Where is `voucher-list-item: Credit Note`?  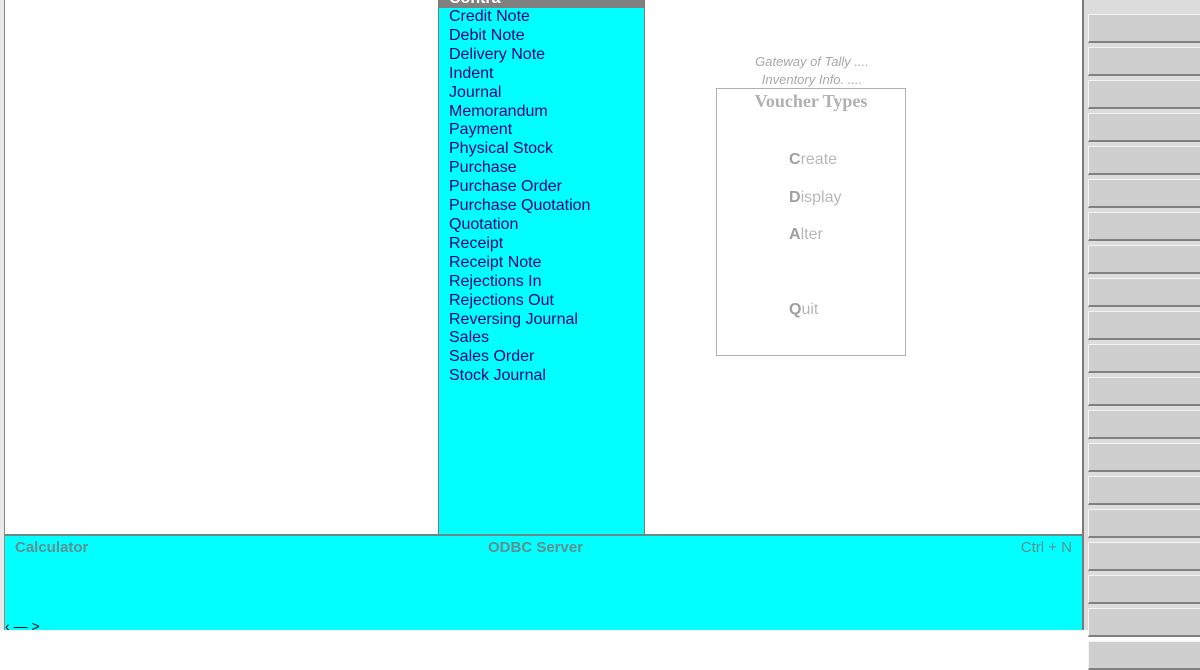
voucher-list-item: Credit Note is located at coordinates (519, 17).